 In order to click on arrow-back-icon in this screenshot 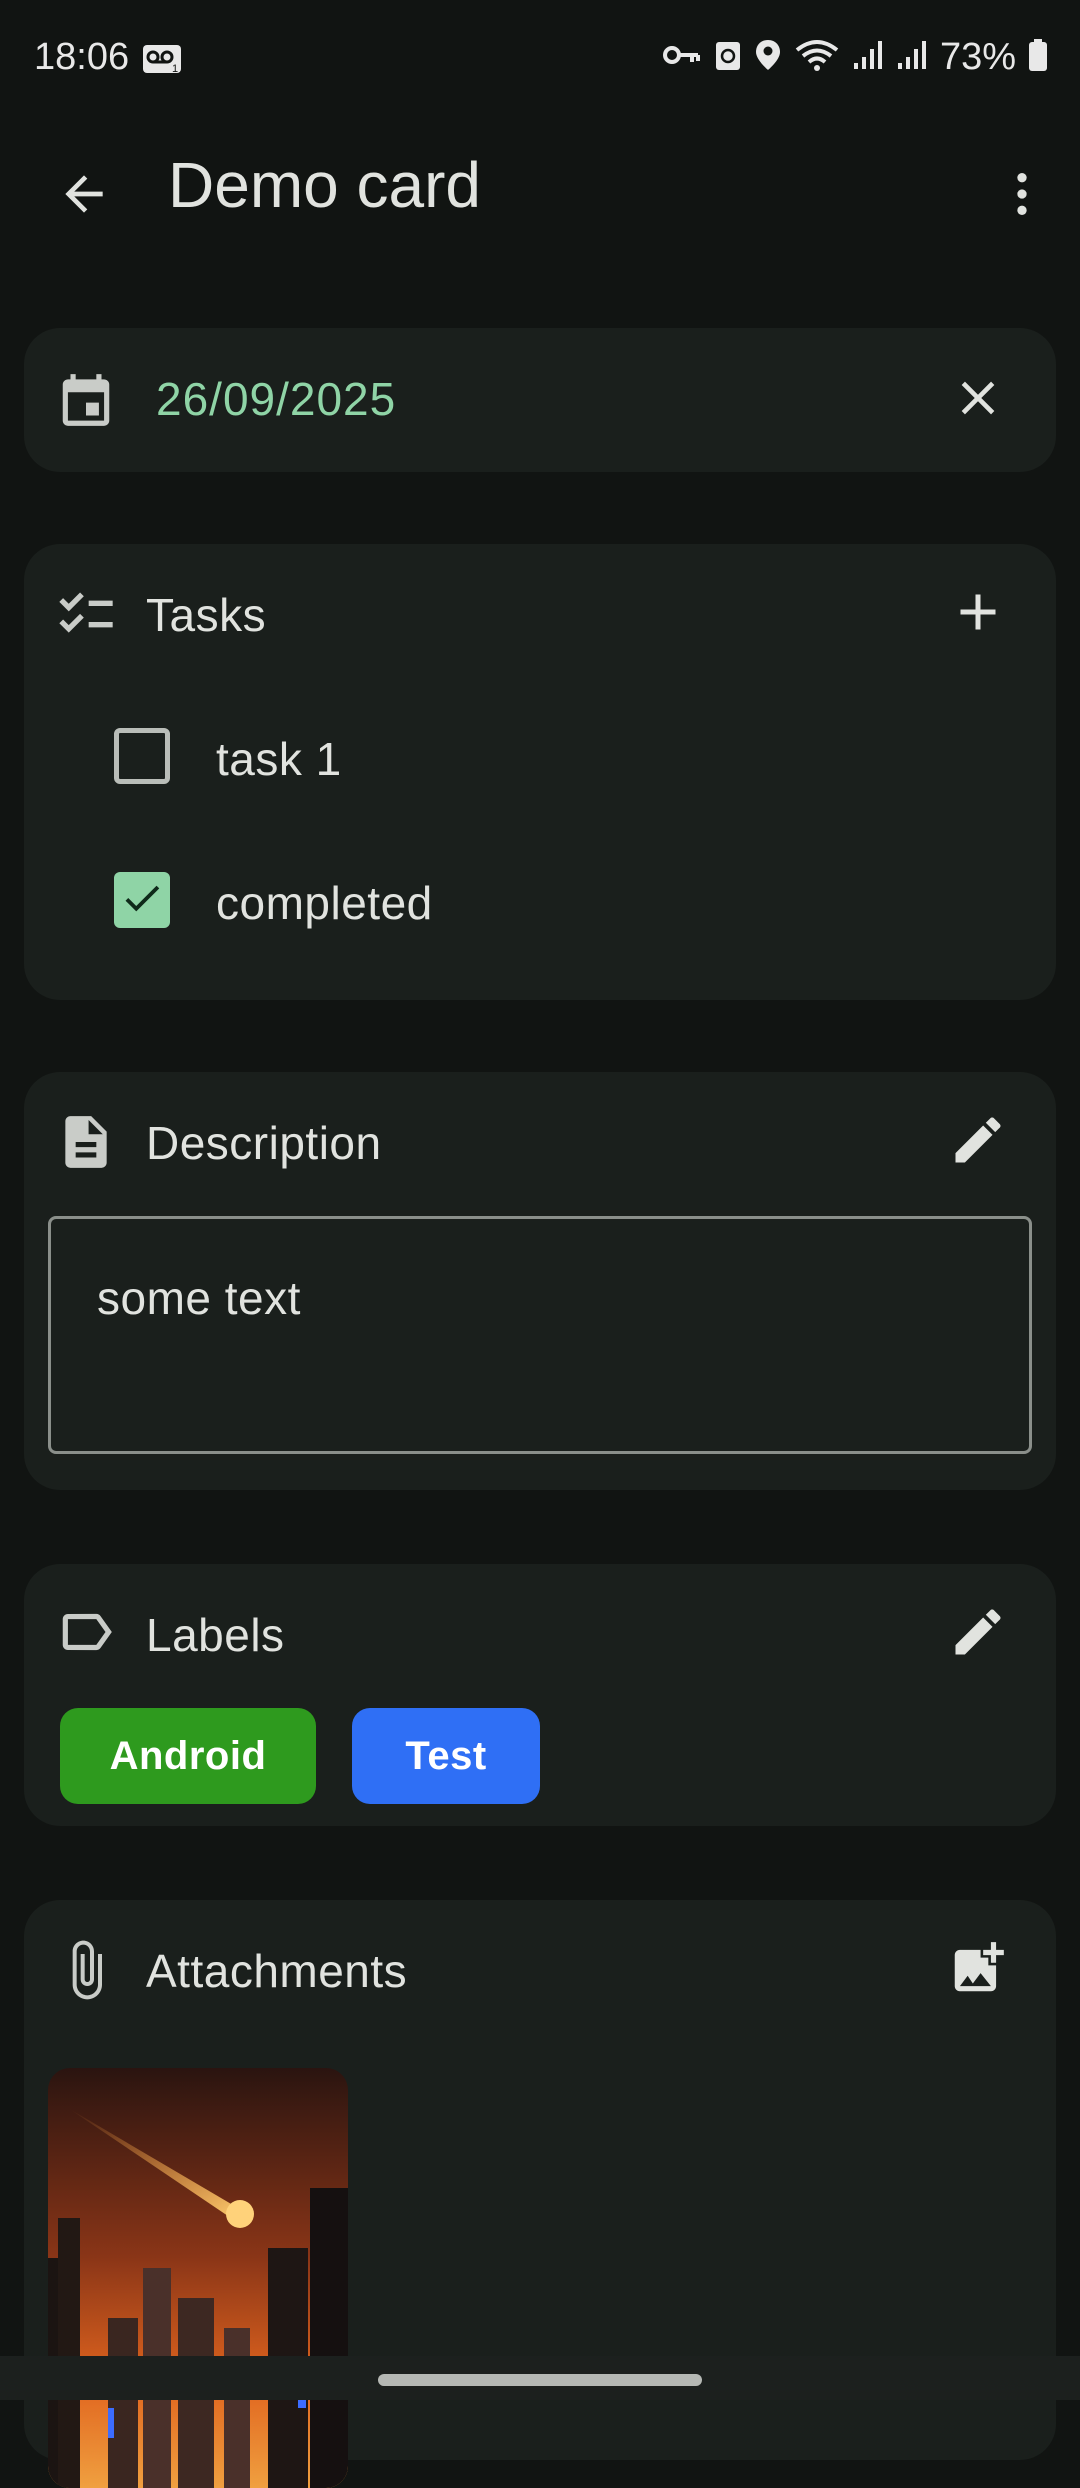, I will do `click(84, 196)`.